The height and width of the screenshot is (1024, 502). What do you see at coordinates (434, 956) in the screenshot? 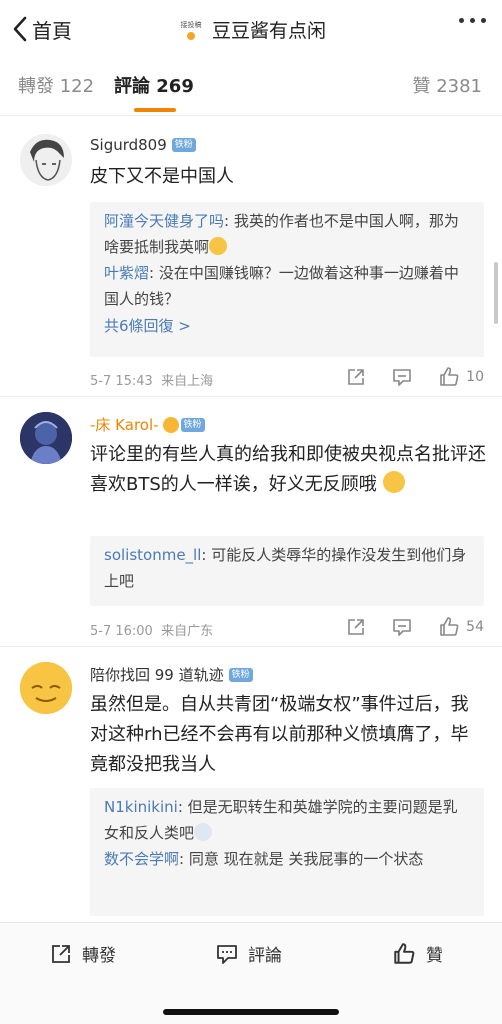
I see `like-label: 贊` at bounding box center [434, 956].